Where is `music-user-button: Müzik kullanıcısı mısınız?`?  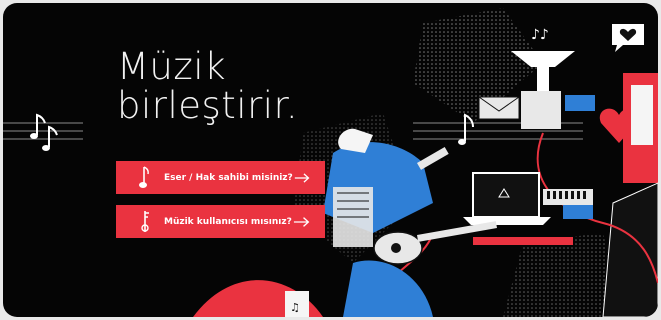 music-user-button: Müzik kullanıcısı mısınız? is located at coordinates (220, 221).